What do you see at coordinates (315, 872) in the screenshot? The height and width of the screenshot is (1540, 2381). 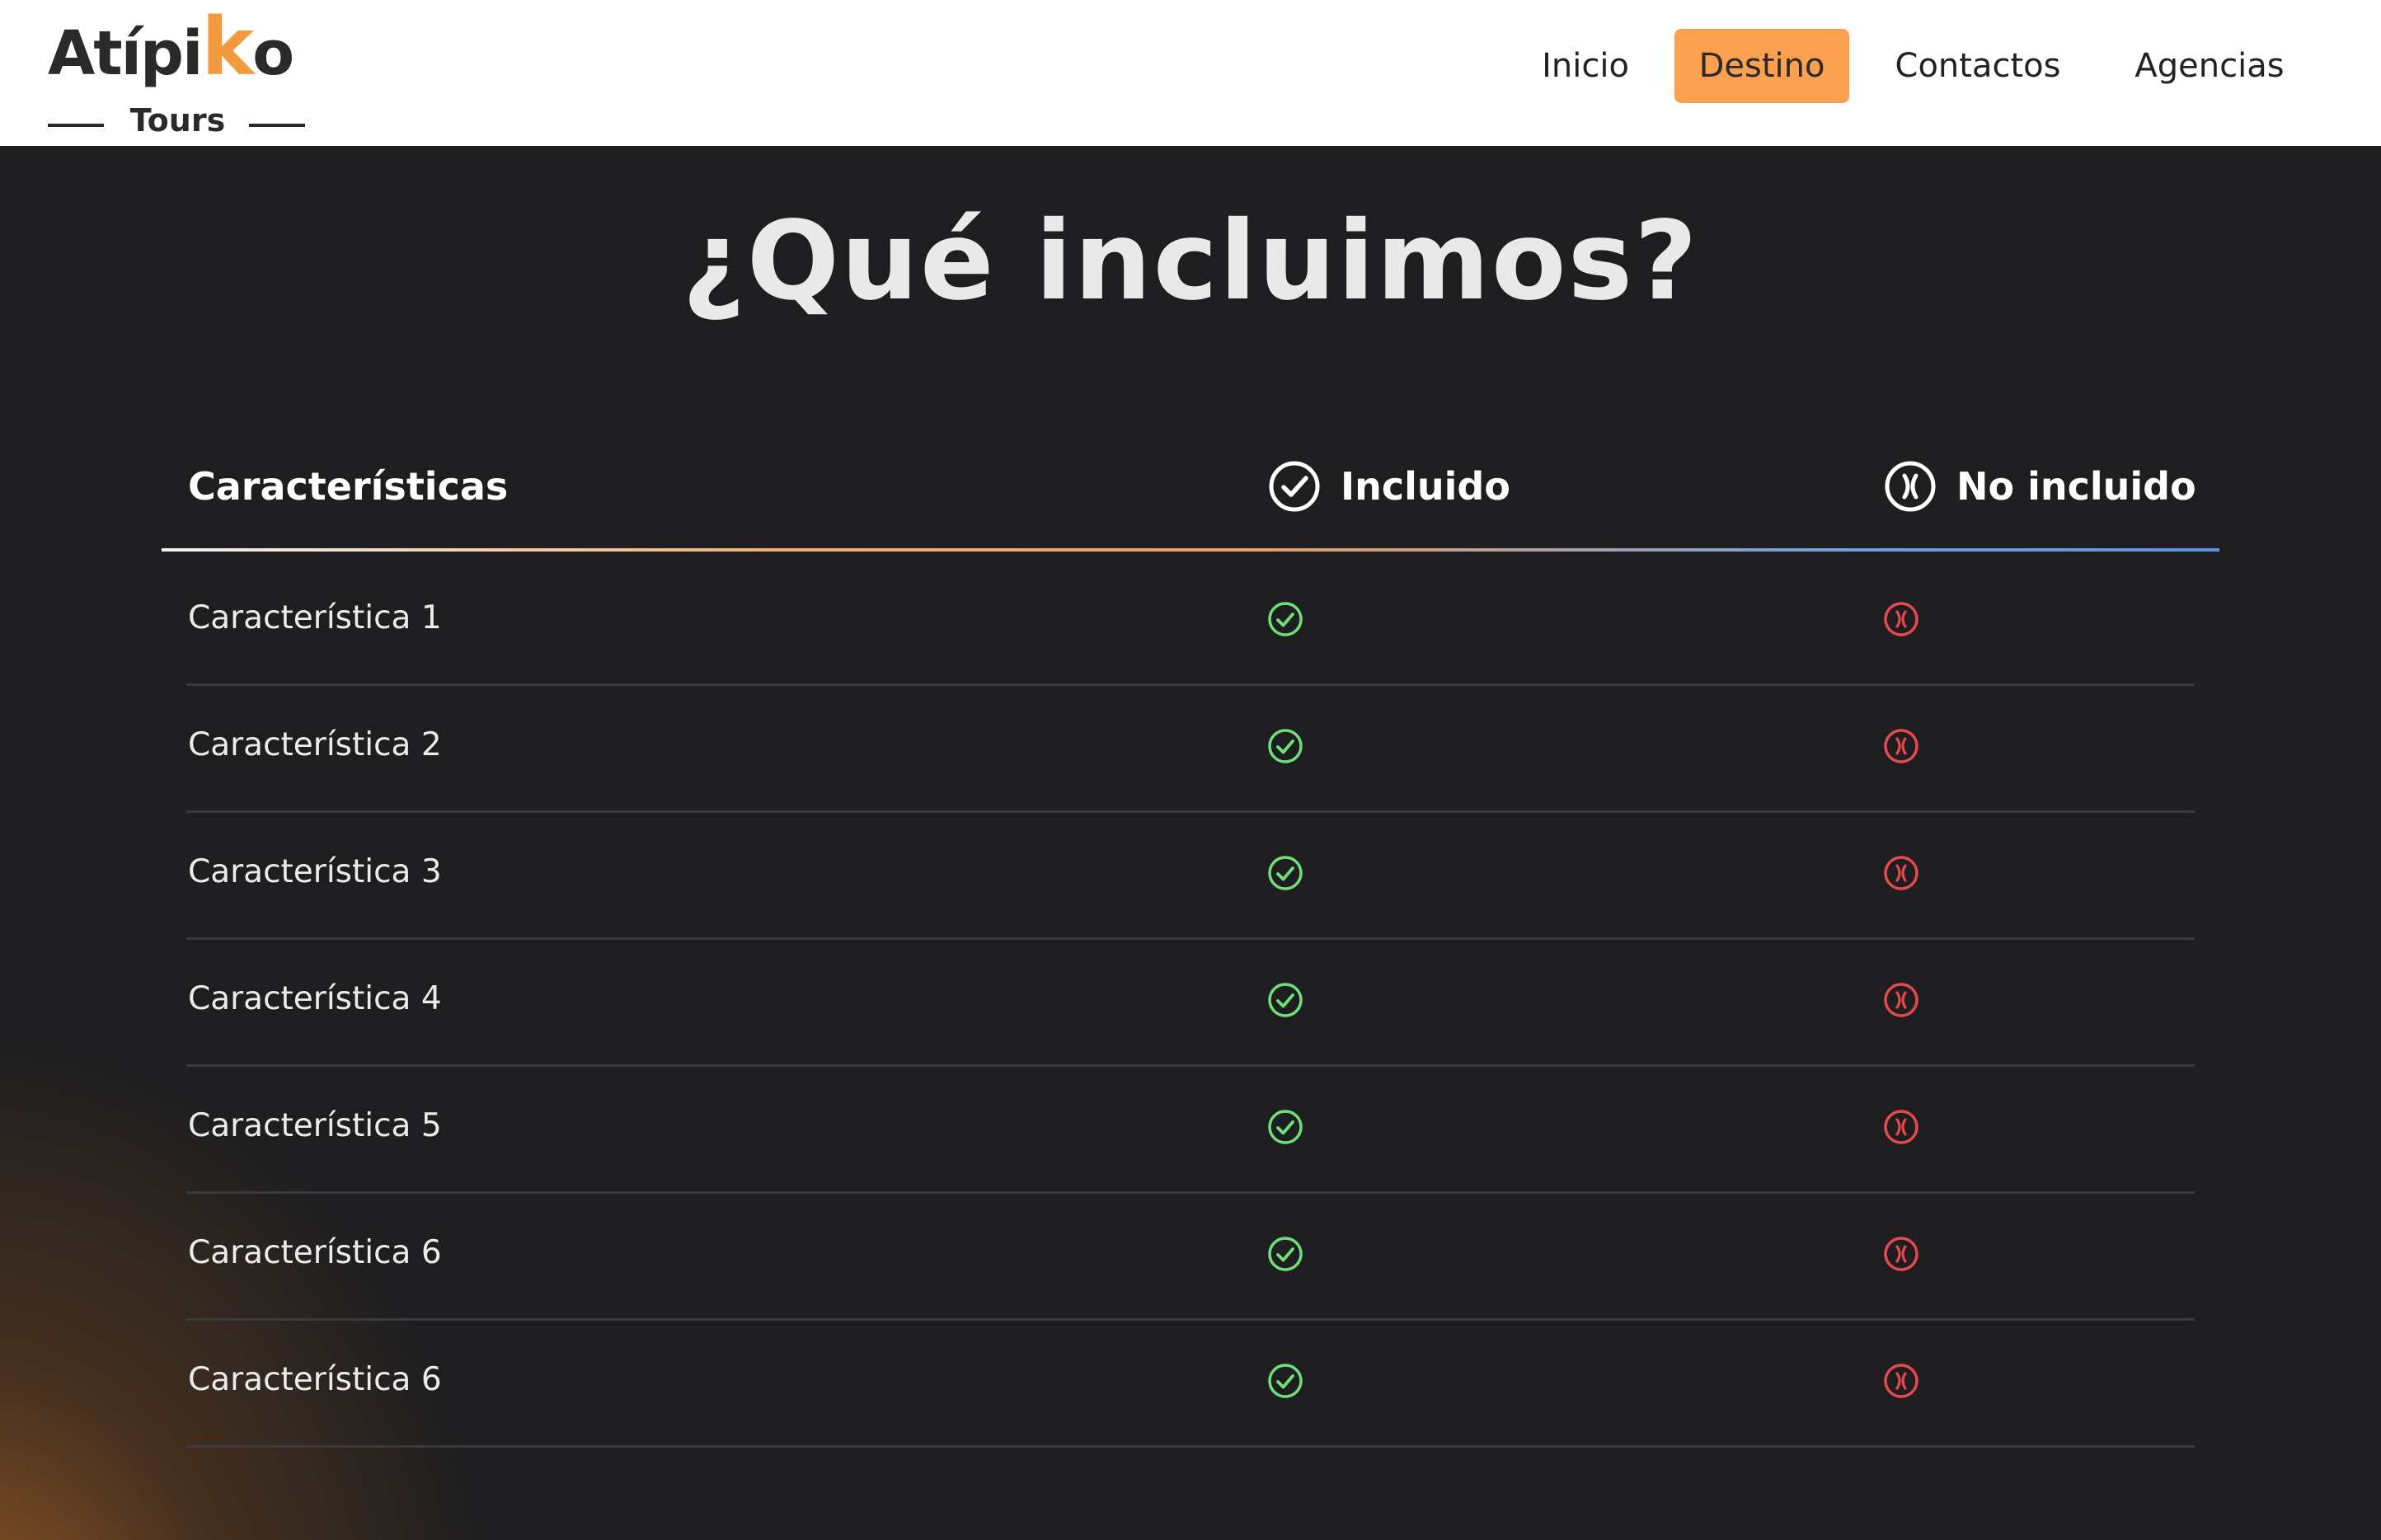 I see `feature-label: Característica 3` at bounding box center [315, 872].